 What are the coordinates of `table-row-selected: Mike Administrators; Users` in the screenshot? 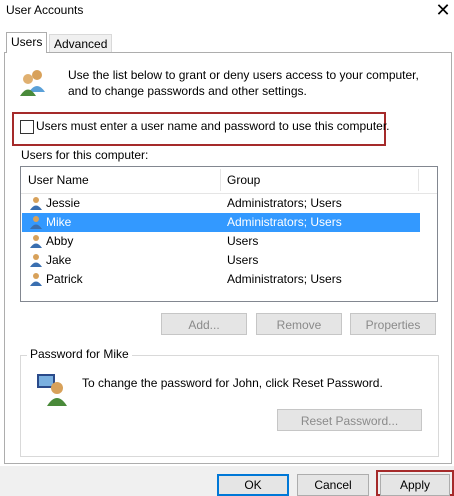 It's located at (221, 222).